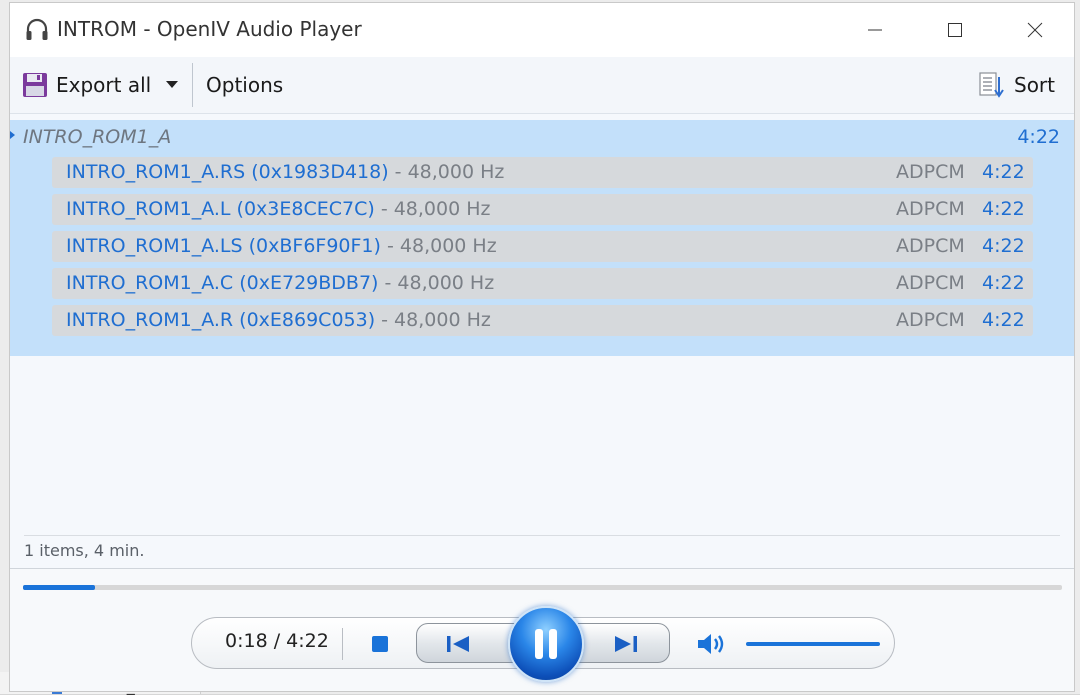 This screenshot has width=1080, height=695. What do you see at coordinates (277, 641) in the screenshot?
I see `time-display: 0:18 / 4:22` at bounding box center [277, 641].